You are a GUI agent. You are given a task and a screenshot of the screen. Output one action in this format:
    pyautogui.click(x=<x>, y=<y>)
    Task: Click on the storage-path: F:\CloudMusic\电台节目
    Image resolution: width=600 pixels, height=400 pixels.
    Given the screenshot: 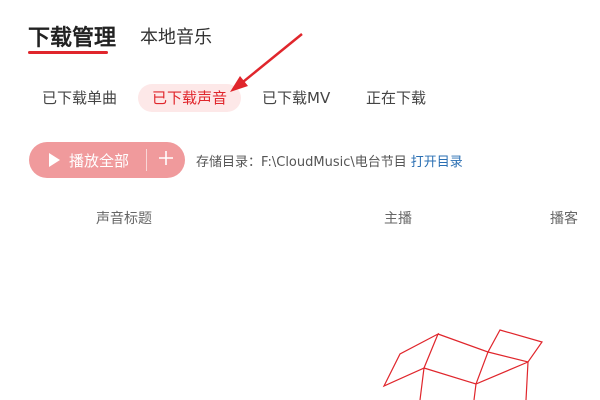 What is the action you would take?
    pyautogui.click(x=334, y=162)
    